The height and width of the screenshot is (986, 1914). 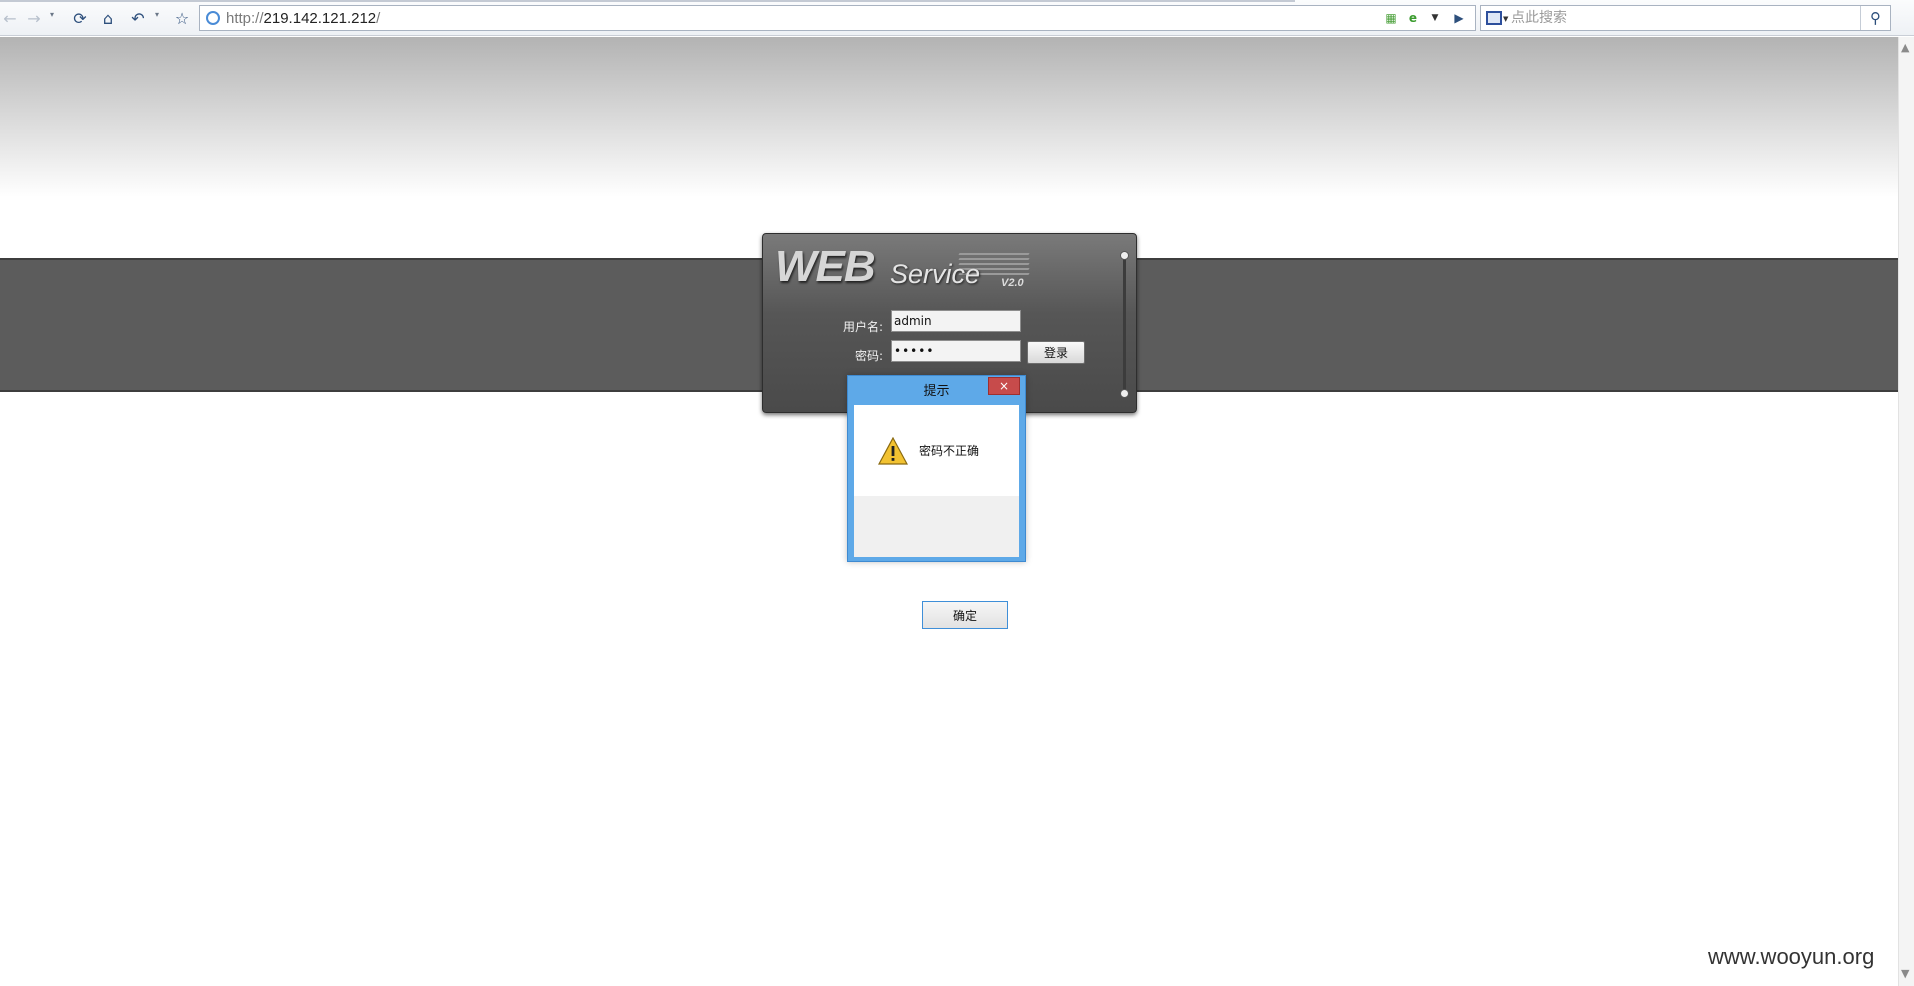 I want to click on favorite-star-icon: ☆, so click(x=182, y=18).